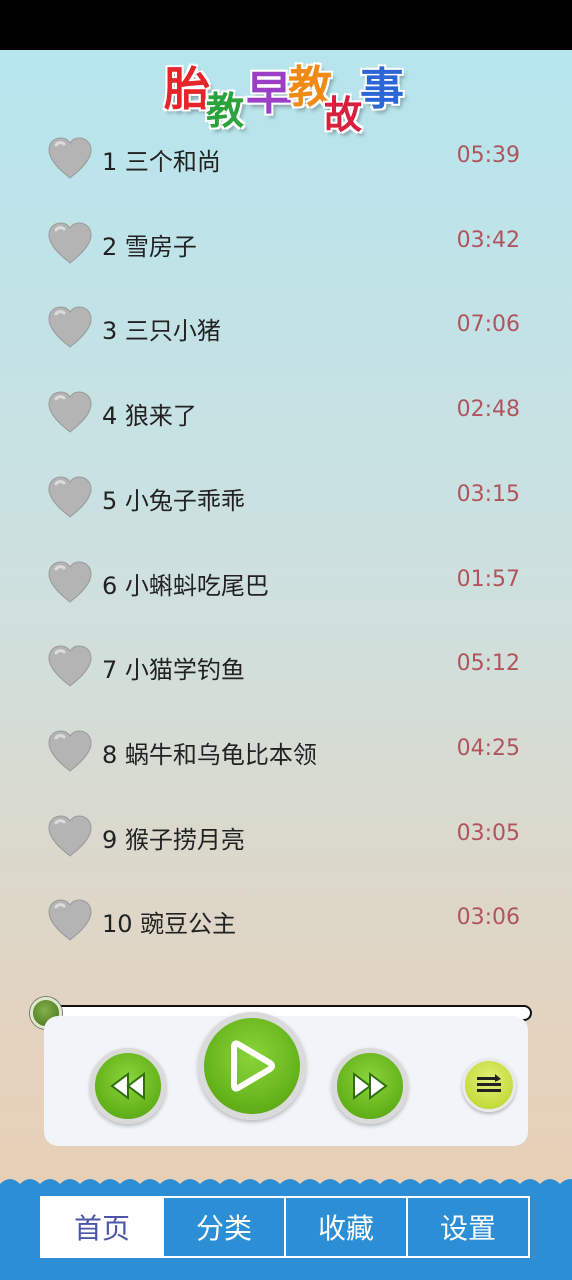 The height and width of the screenshot is (1280, 572). Describe the element at coordinates (286, 428) in the screenshot. I see `story-row: 4 狼来了 02:48` at that location.